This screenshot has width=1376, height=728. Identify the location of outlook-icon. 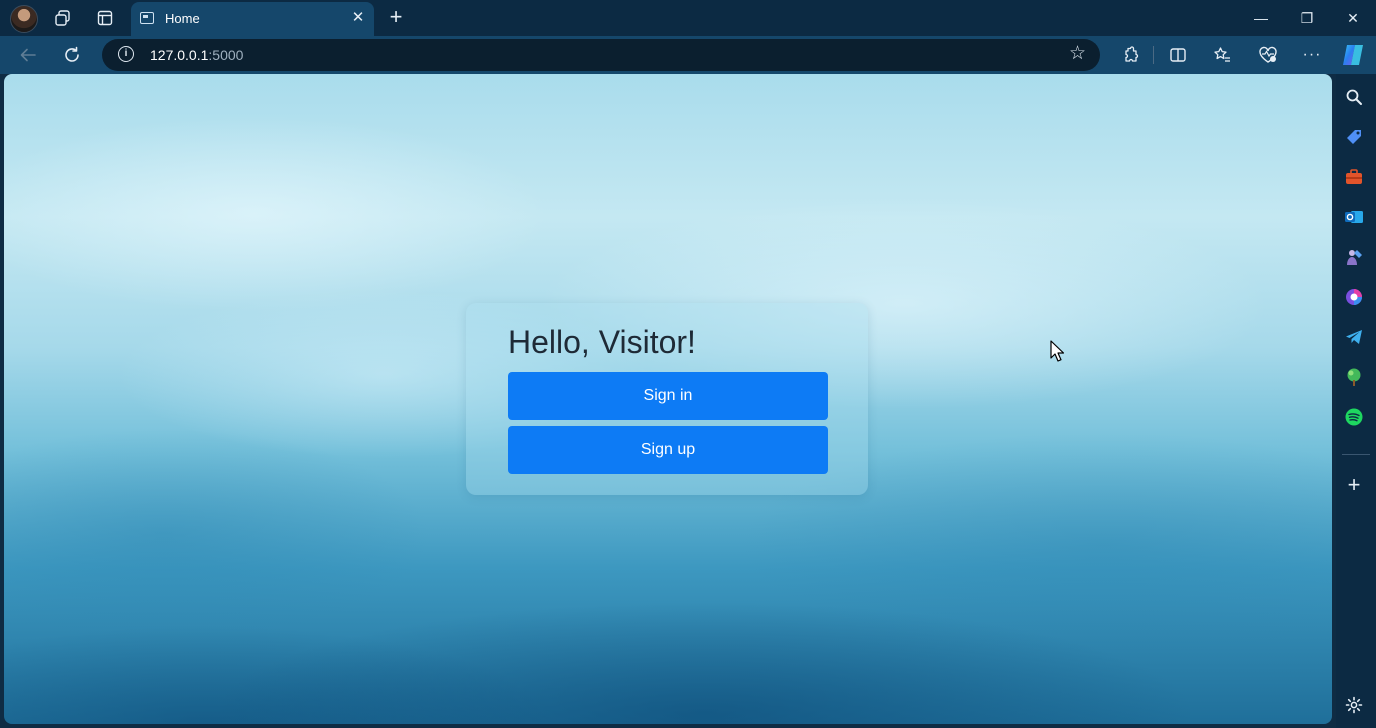
(1354, 217).